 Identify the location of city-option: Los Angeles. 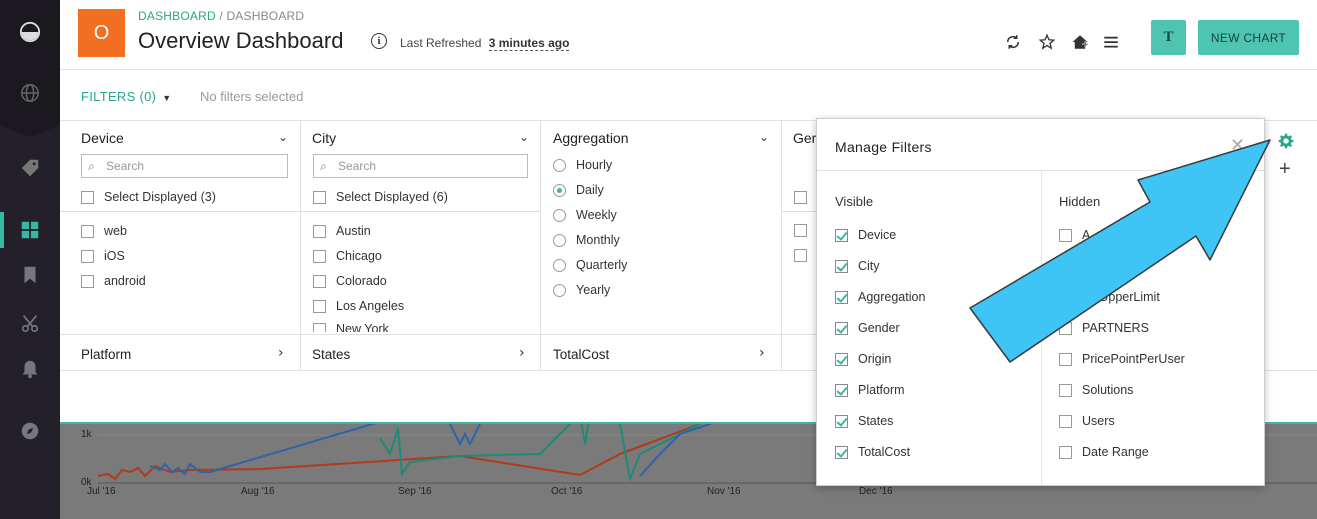
(358, 306).